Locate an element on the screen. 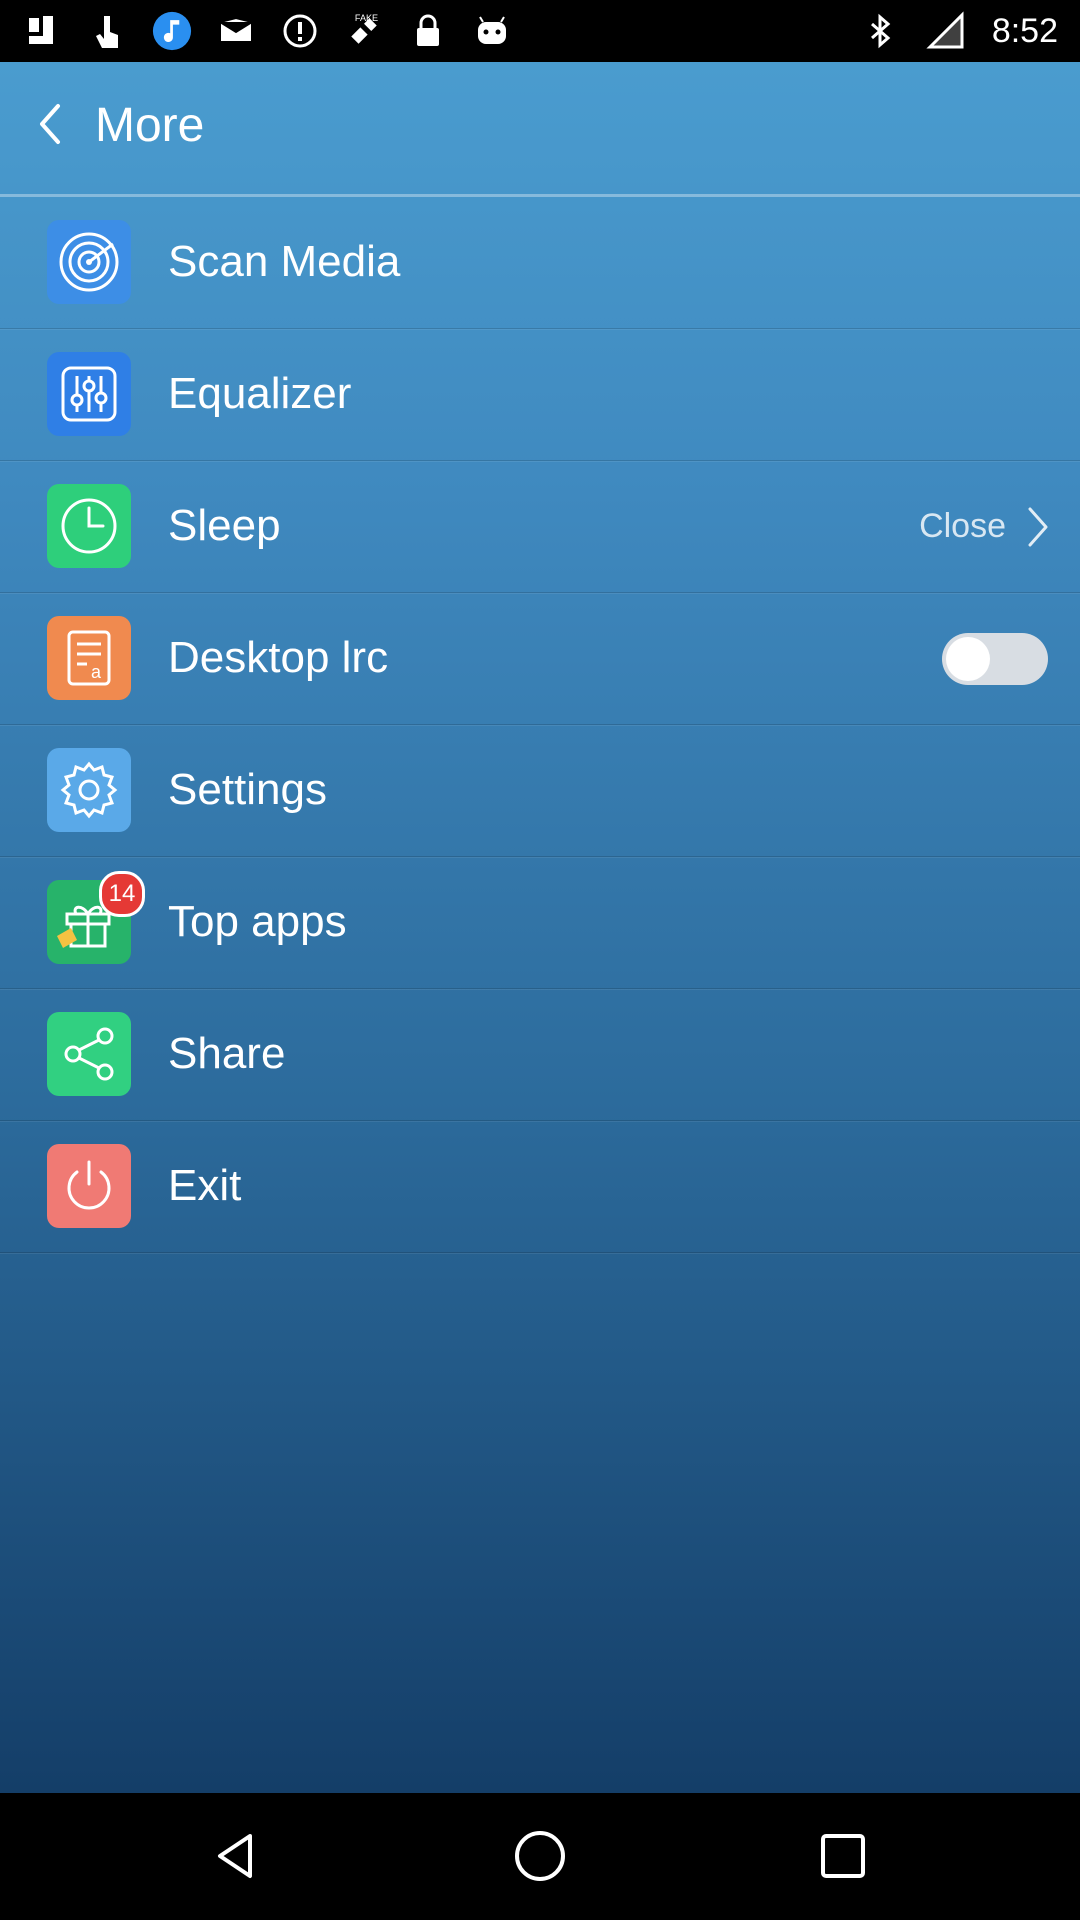 The image size is (1080, 1920). chevron-left-icon is located at coordinates (50, 124).